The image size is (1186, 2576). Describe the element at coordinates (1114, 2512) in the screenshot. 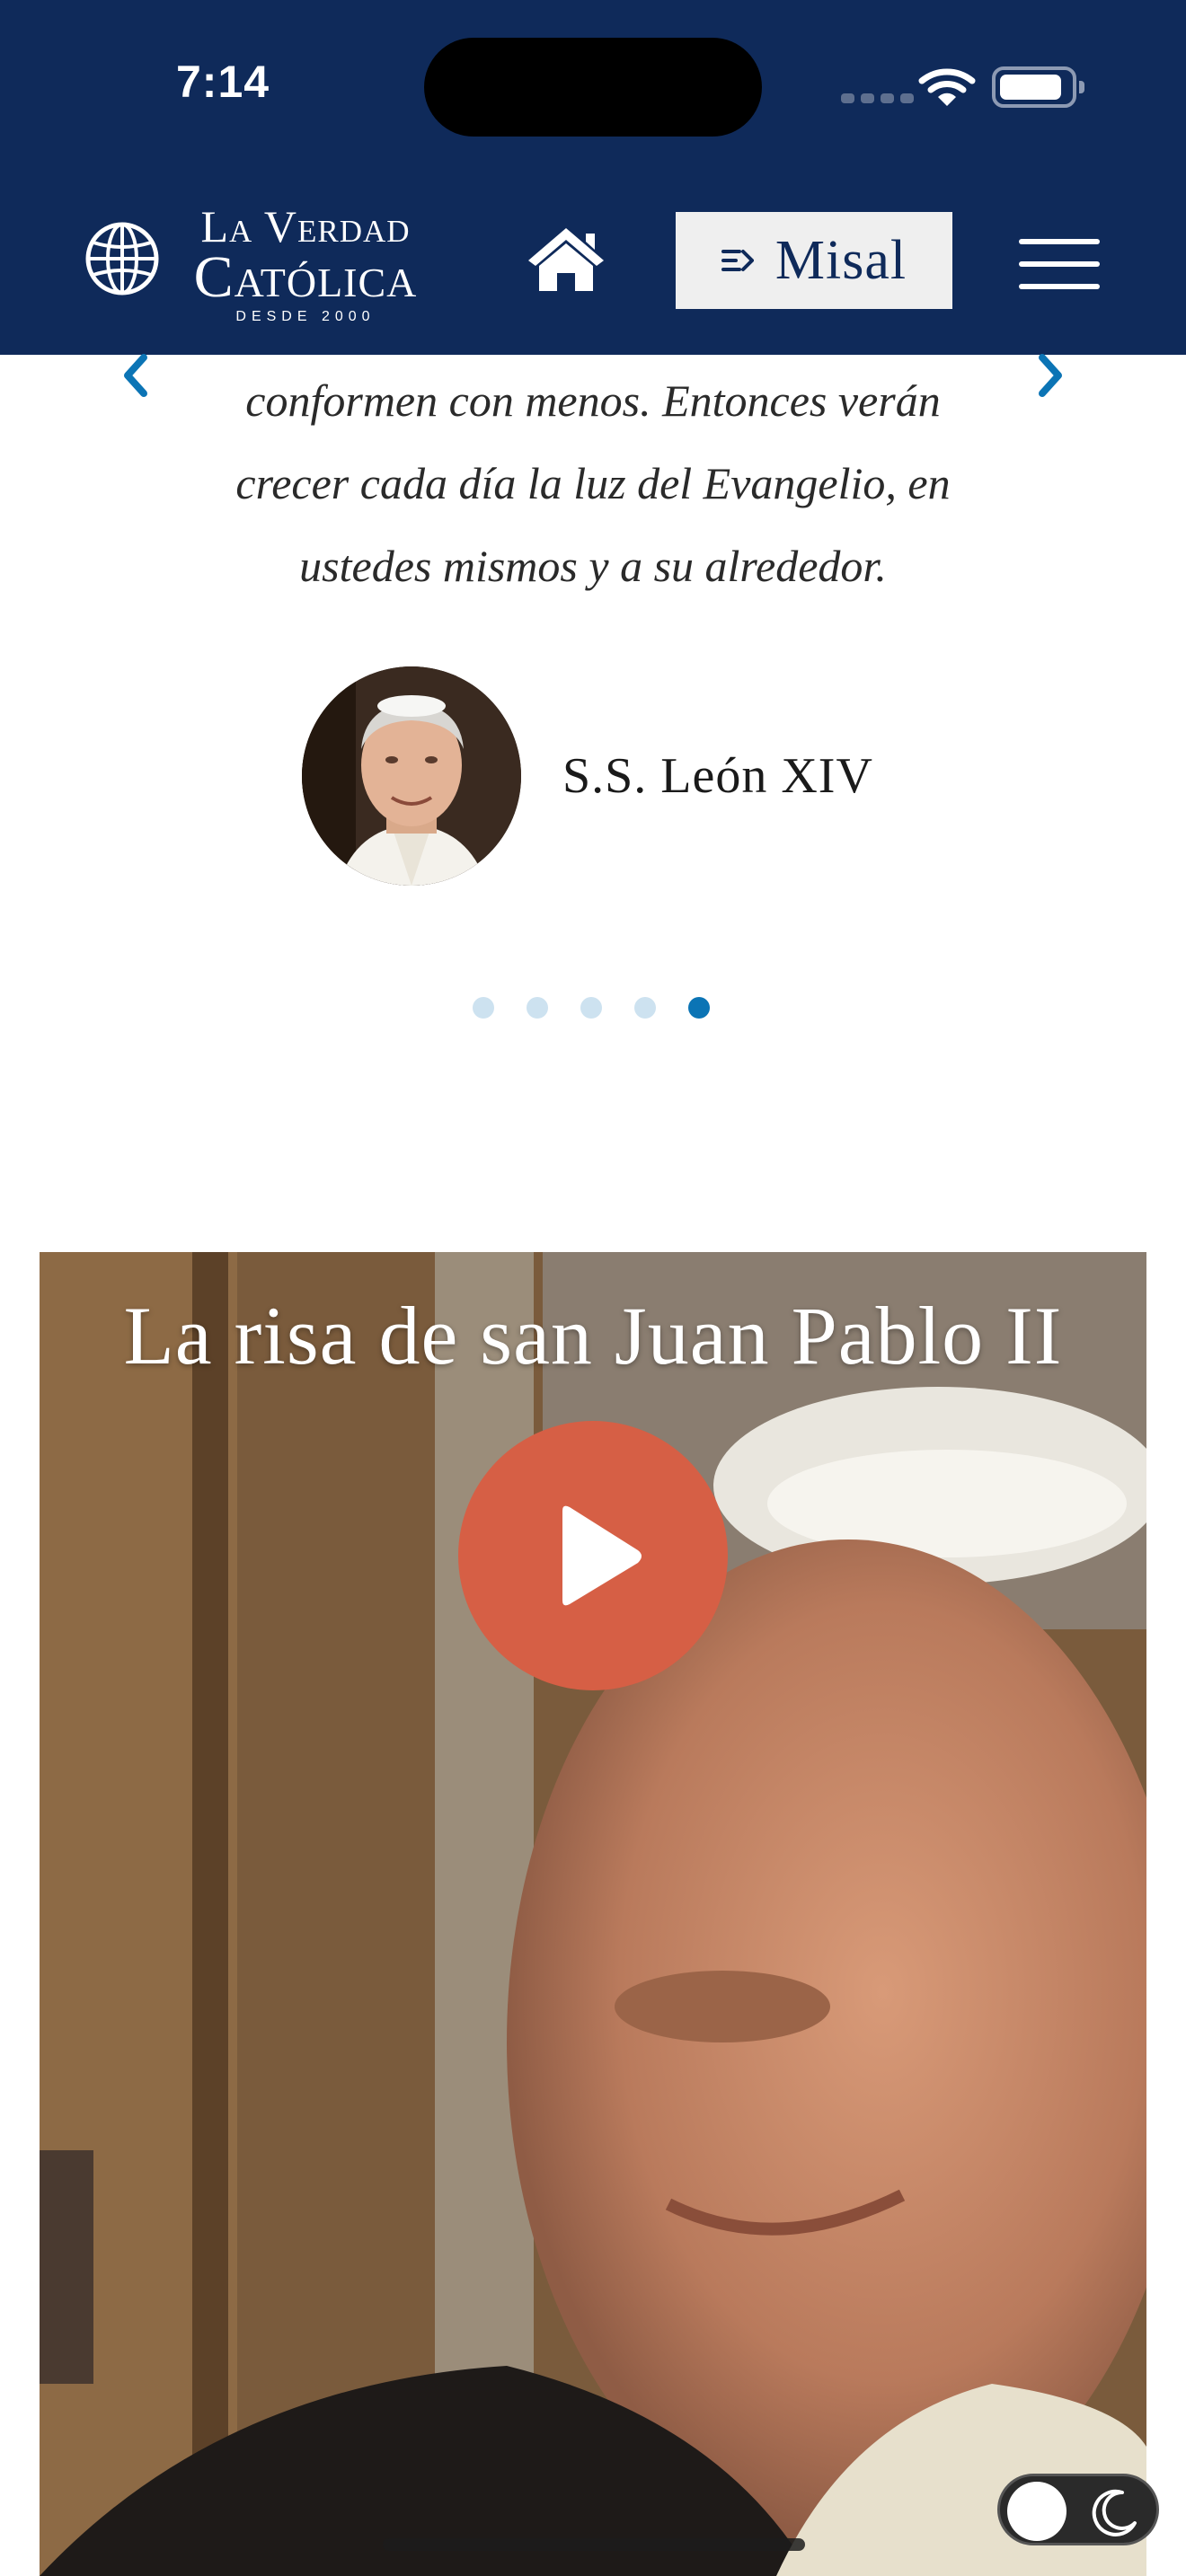

I see `moon-icon` at that location.